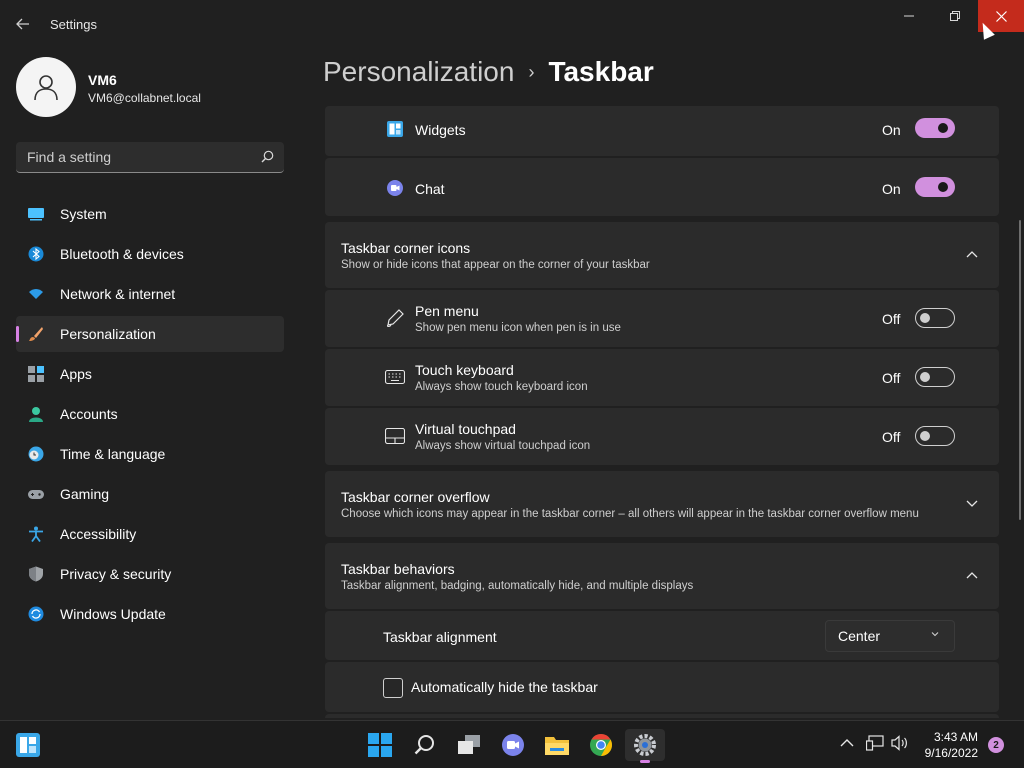 This screenshot has width=1024, height=768. What do you see at coordinates (951, 753) in the screenshot?
I see `clock-date: 9/16/2022` at bounding box center [951, 753].